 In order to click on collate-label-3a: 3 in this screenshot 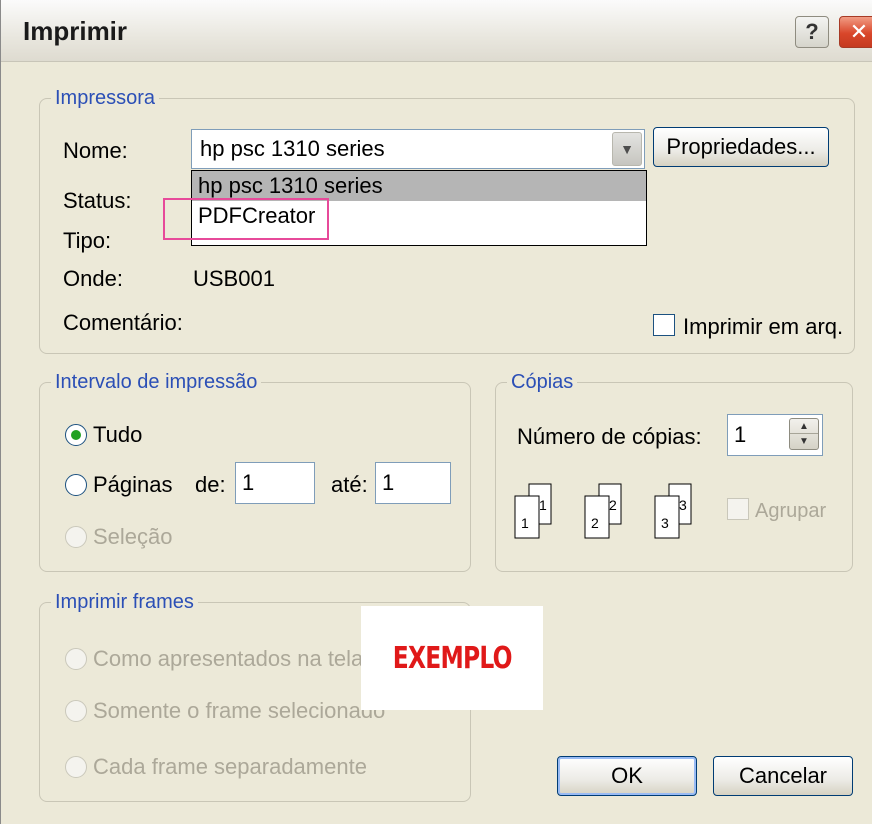, I will do `click(665, 523)`.